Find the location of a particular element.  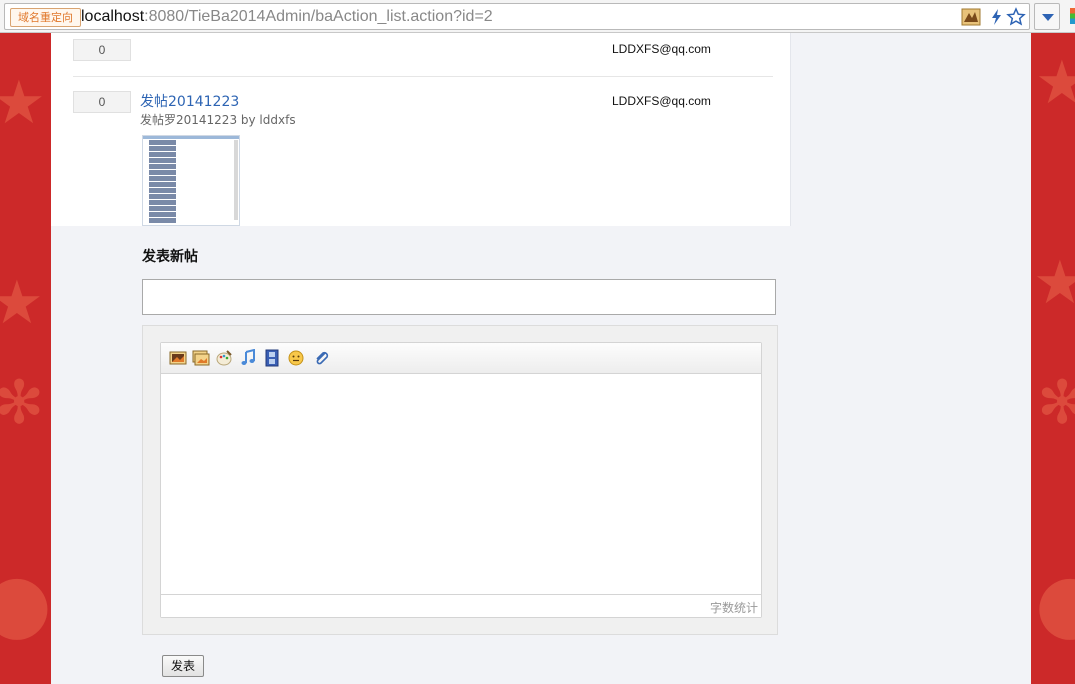

music-icon is located at coordinates (248, 358).